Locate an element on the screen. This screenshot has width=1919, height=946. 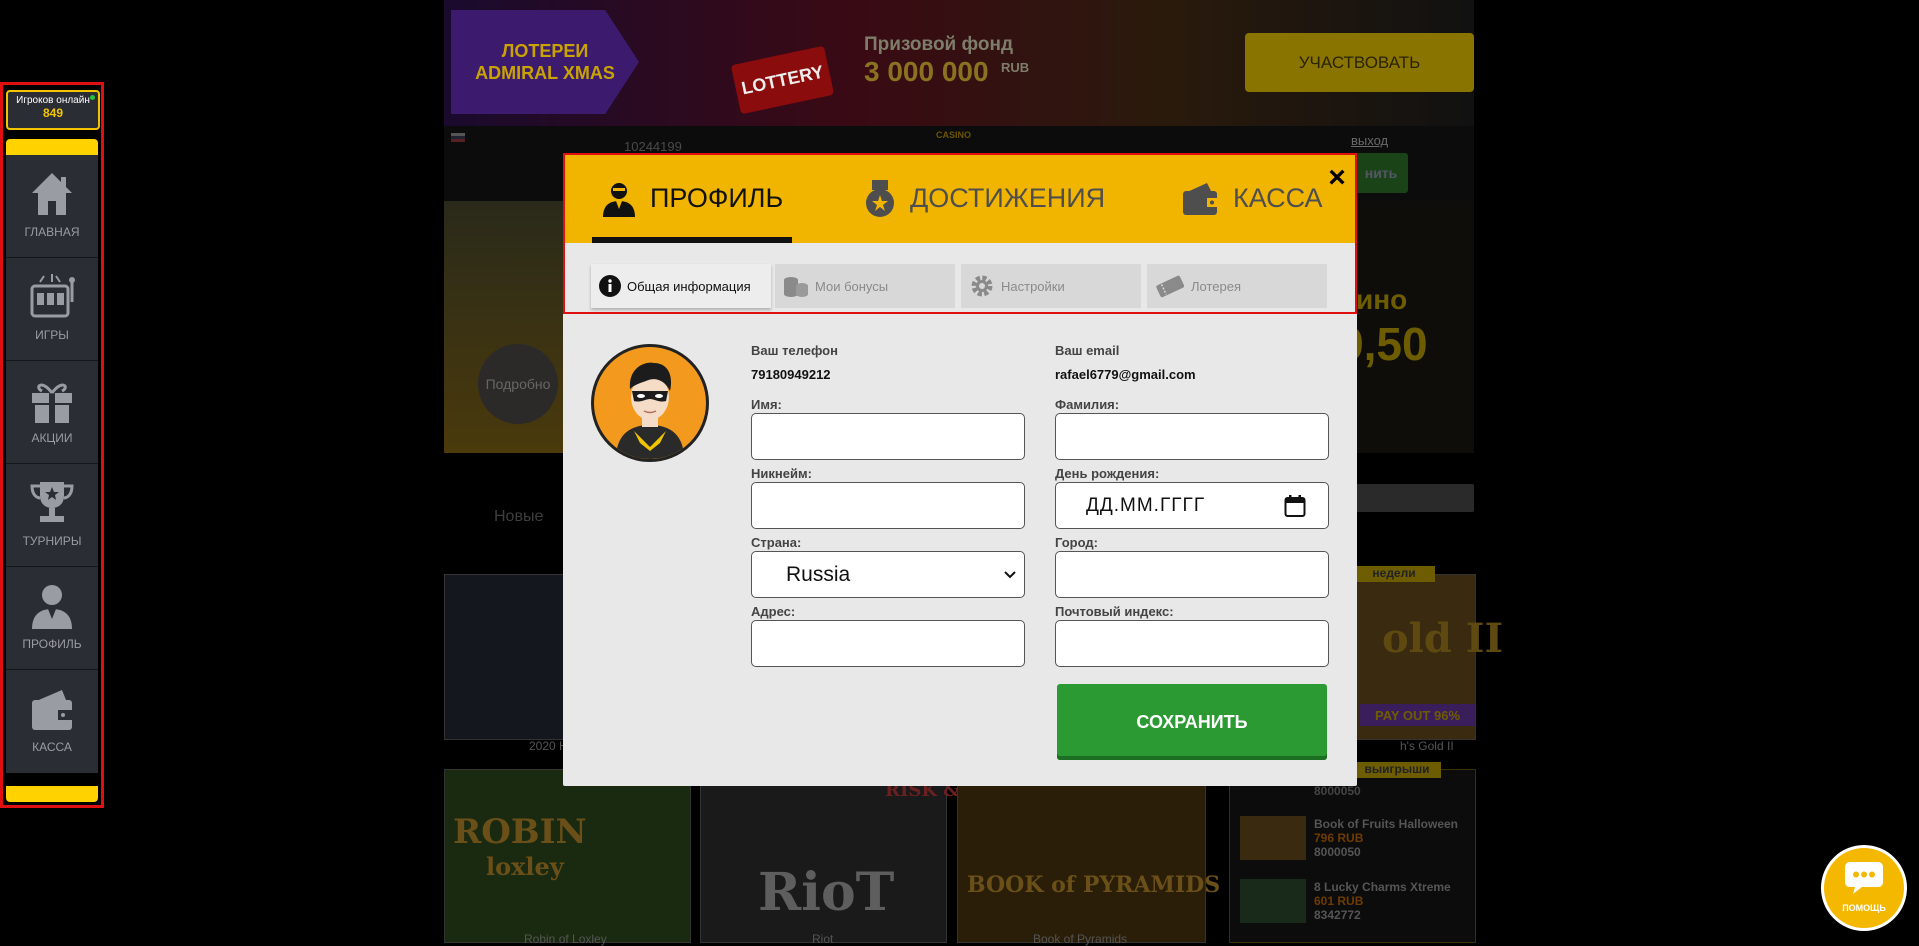
subtab-lottery: Лотерея is located at coordinates (1237, 286).